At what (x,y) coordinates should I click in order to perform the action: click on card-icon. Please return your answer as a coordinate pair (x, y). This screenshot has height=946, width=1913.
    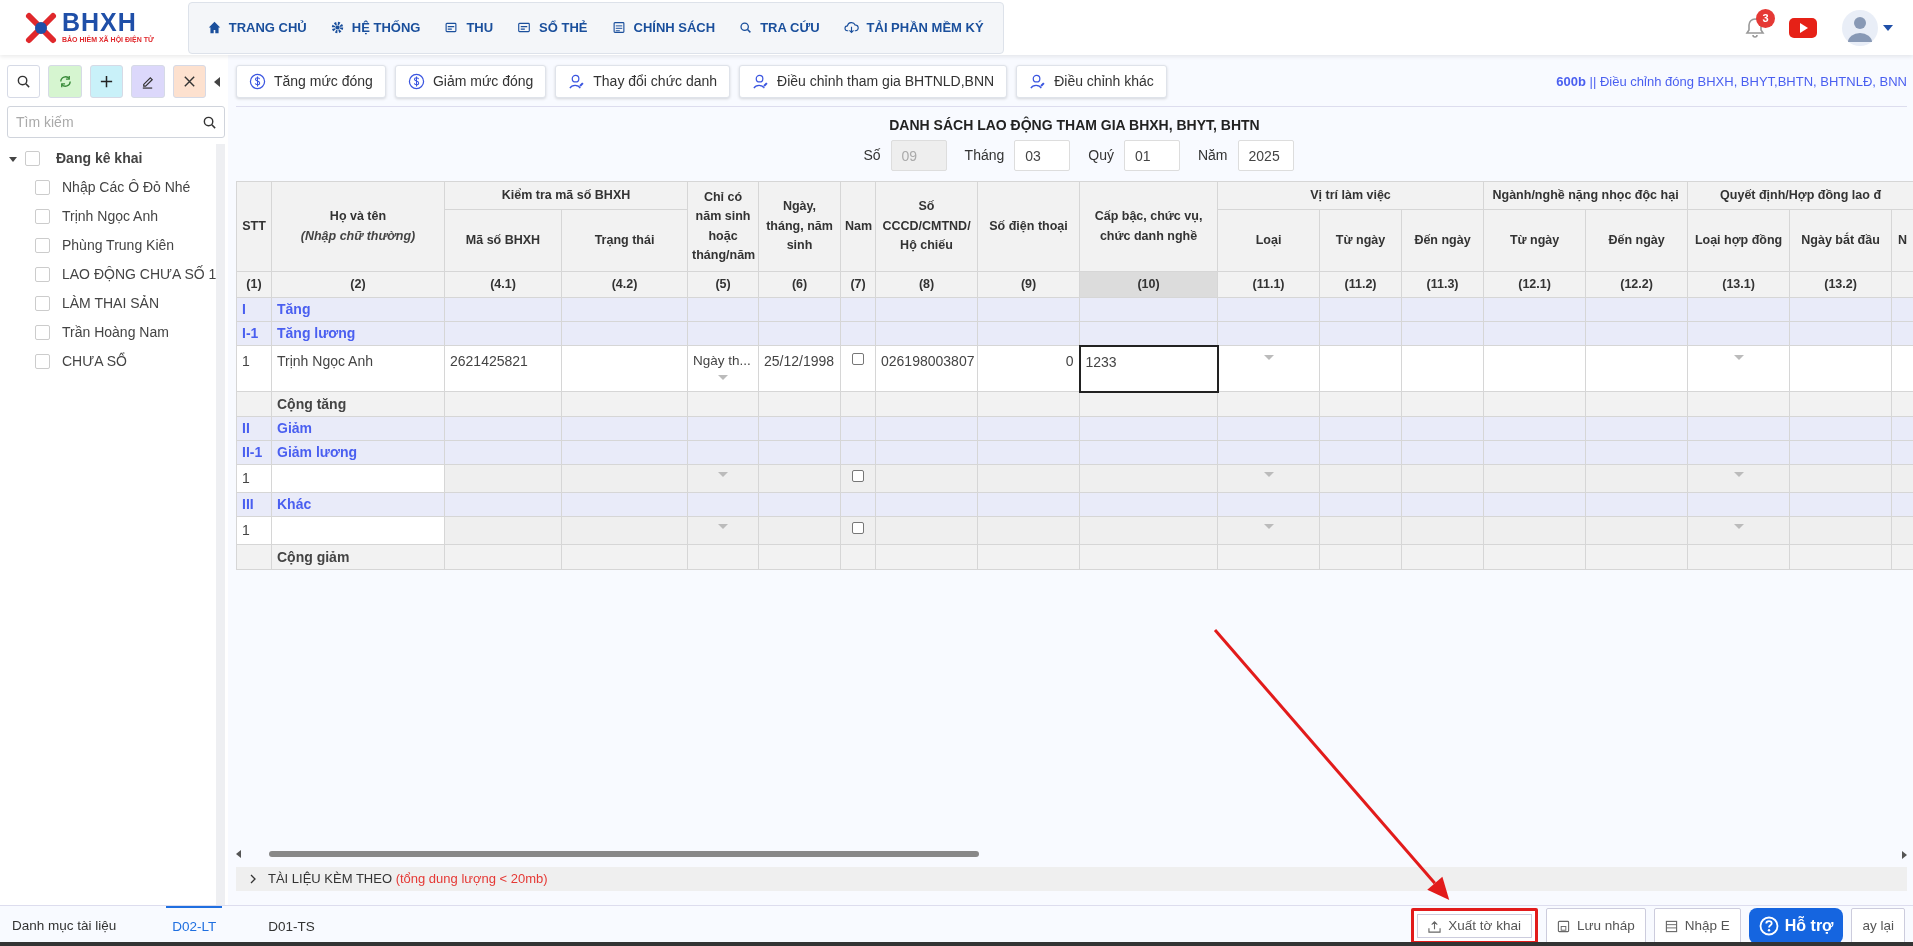
    Looking at the image, I should click on (524, 27).